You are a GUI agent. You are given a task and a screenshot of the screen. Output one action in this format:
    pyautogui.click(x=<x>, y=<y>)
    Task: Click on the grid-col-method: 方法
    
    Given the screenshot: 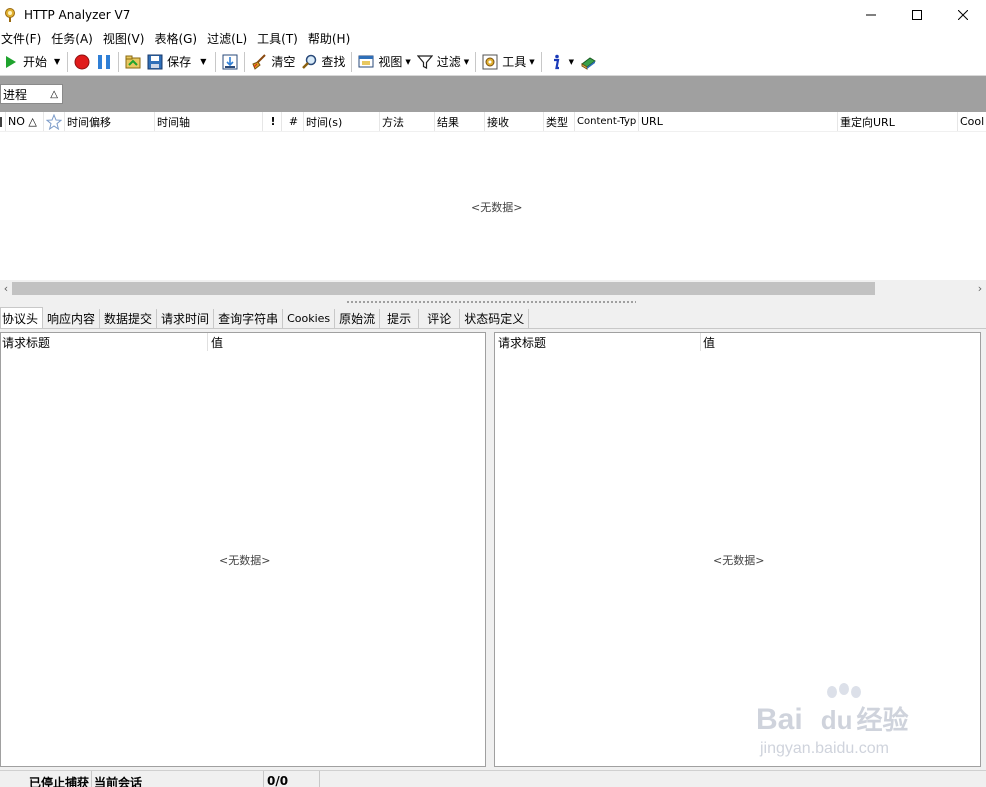 What is the action you would take?
    pyautogui.click(x=407, y=121)
    